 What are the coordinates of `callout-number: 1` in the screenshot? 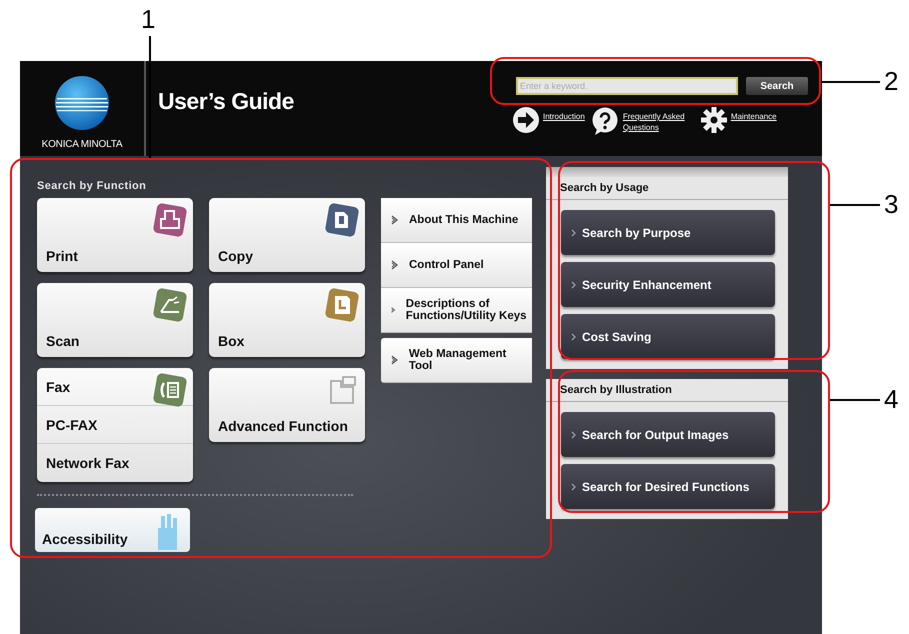 It's located at (148, 19).